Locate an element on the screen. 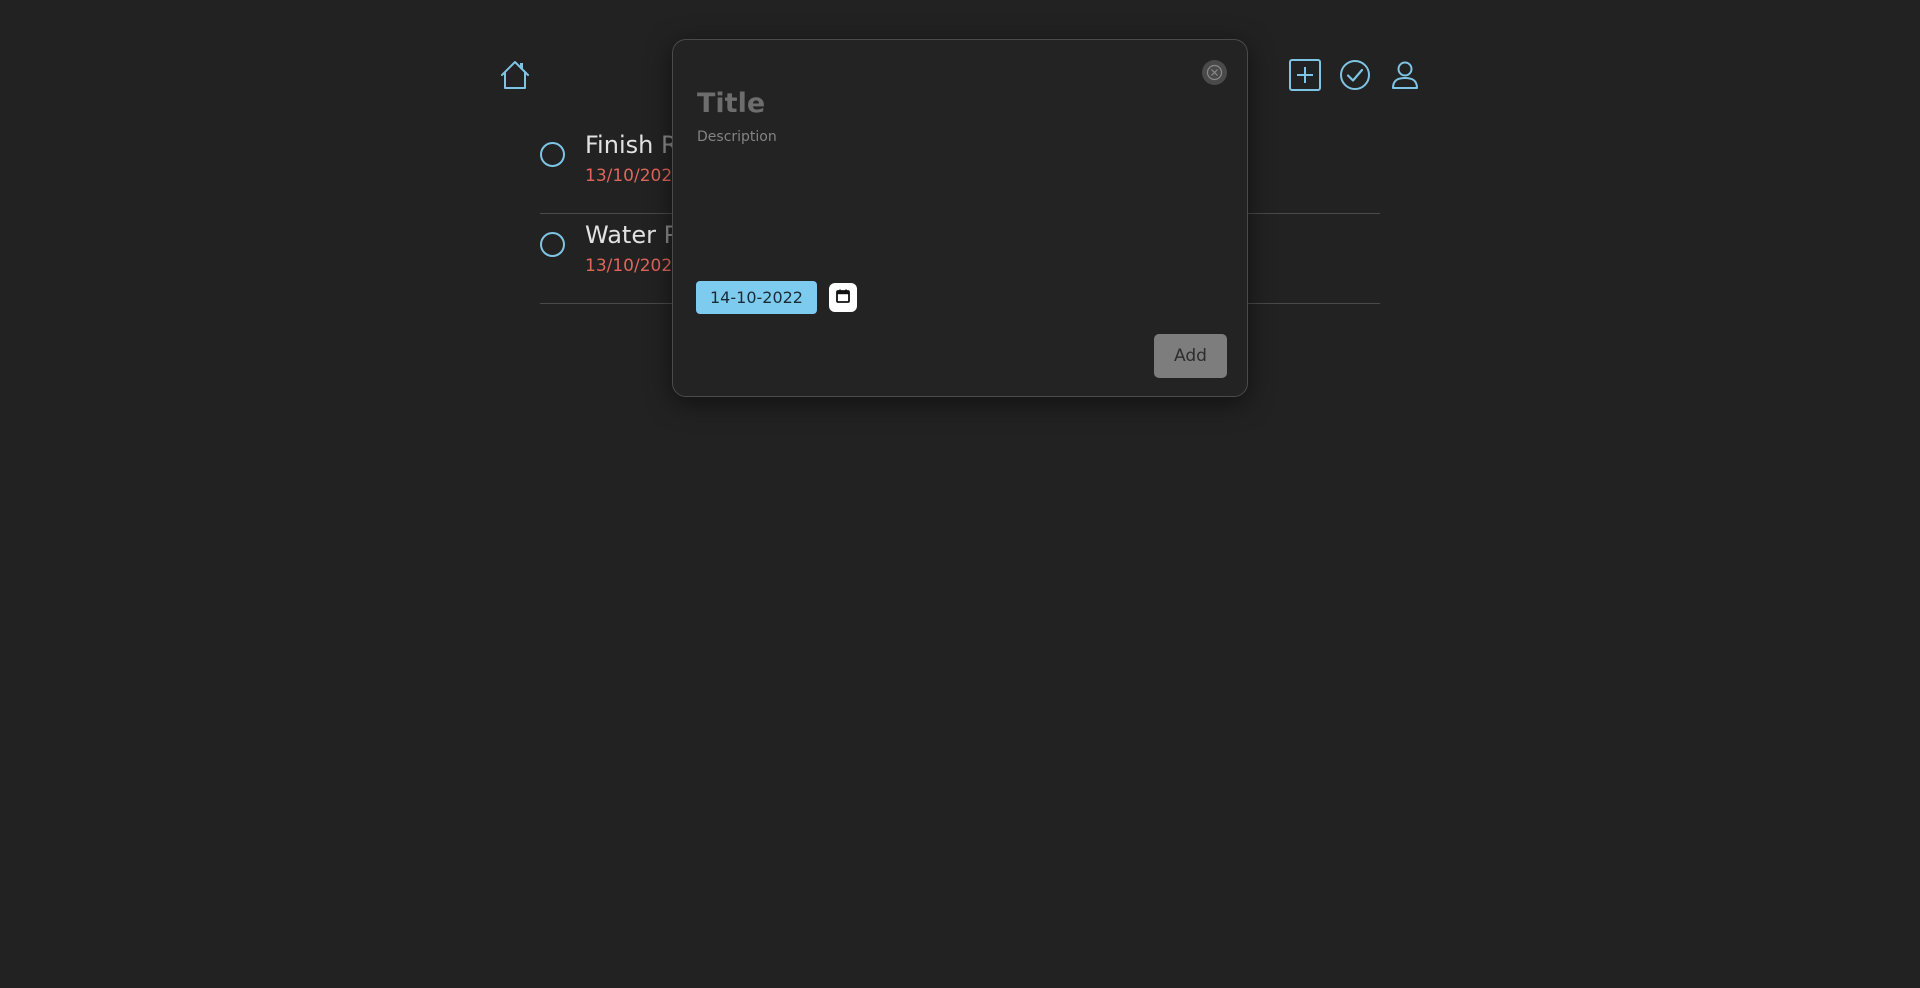 This screenshot has width=1920, height=988. add-task-button is located at coordinates (1305, 75).